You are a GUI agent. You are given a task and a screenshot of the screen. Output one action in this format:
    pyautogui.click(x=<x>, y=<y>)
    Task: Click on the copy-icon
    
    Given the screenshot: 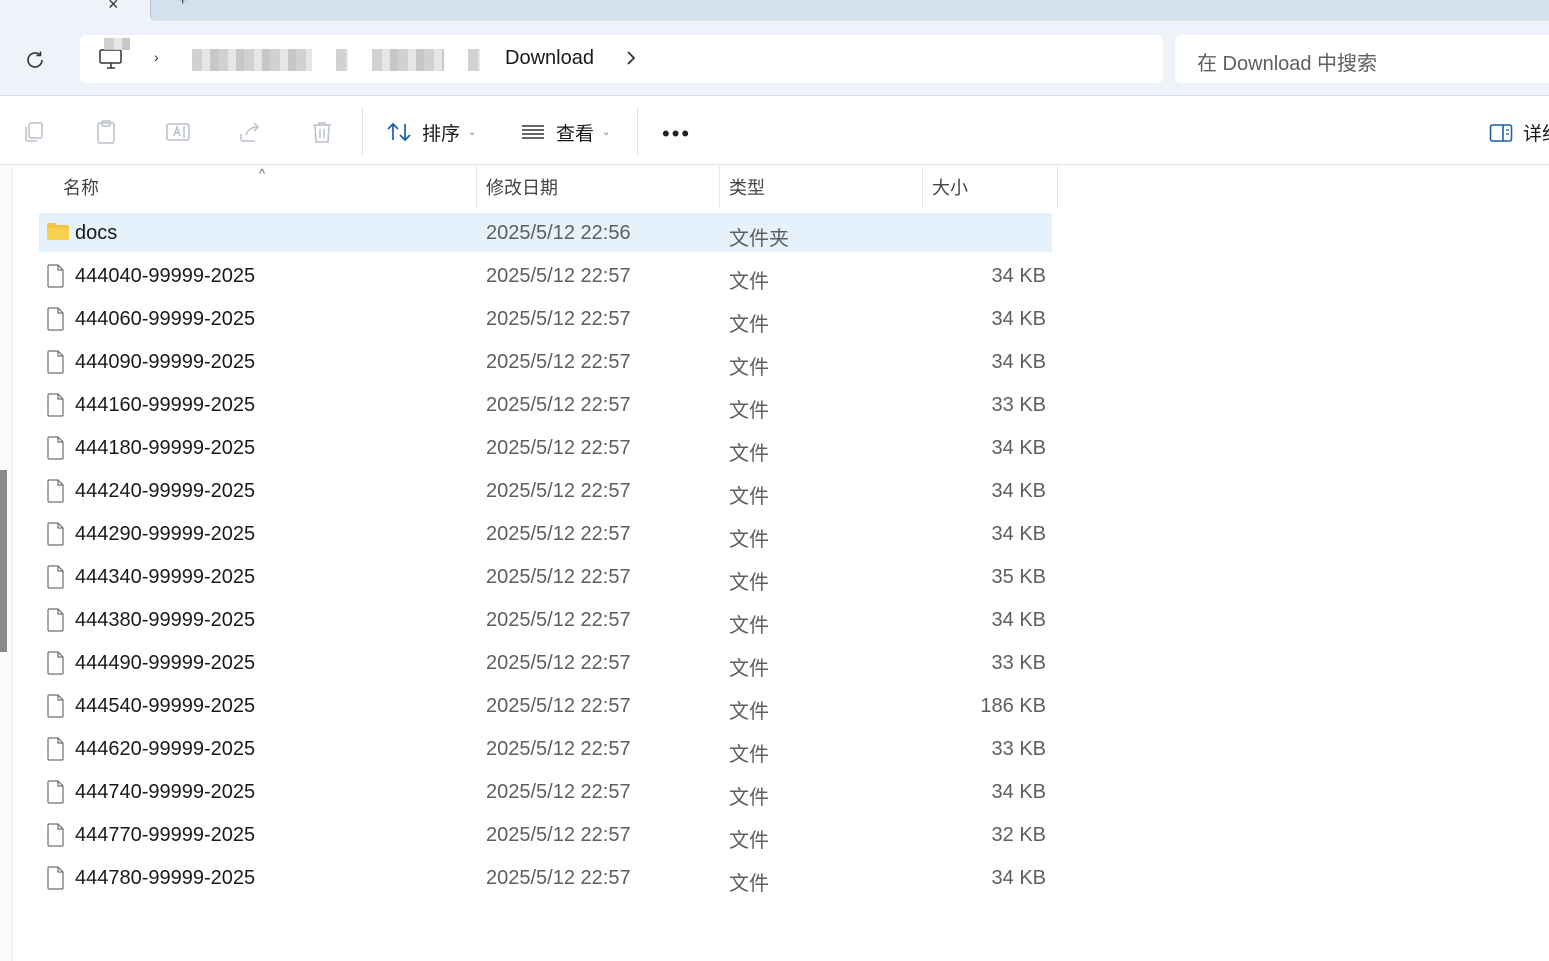 What is the action you would take?
    pyautogui.click(x=34, y=132)
    